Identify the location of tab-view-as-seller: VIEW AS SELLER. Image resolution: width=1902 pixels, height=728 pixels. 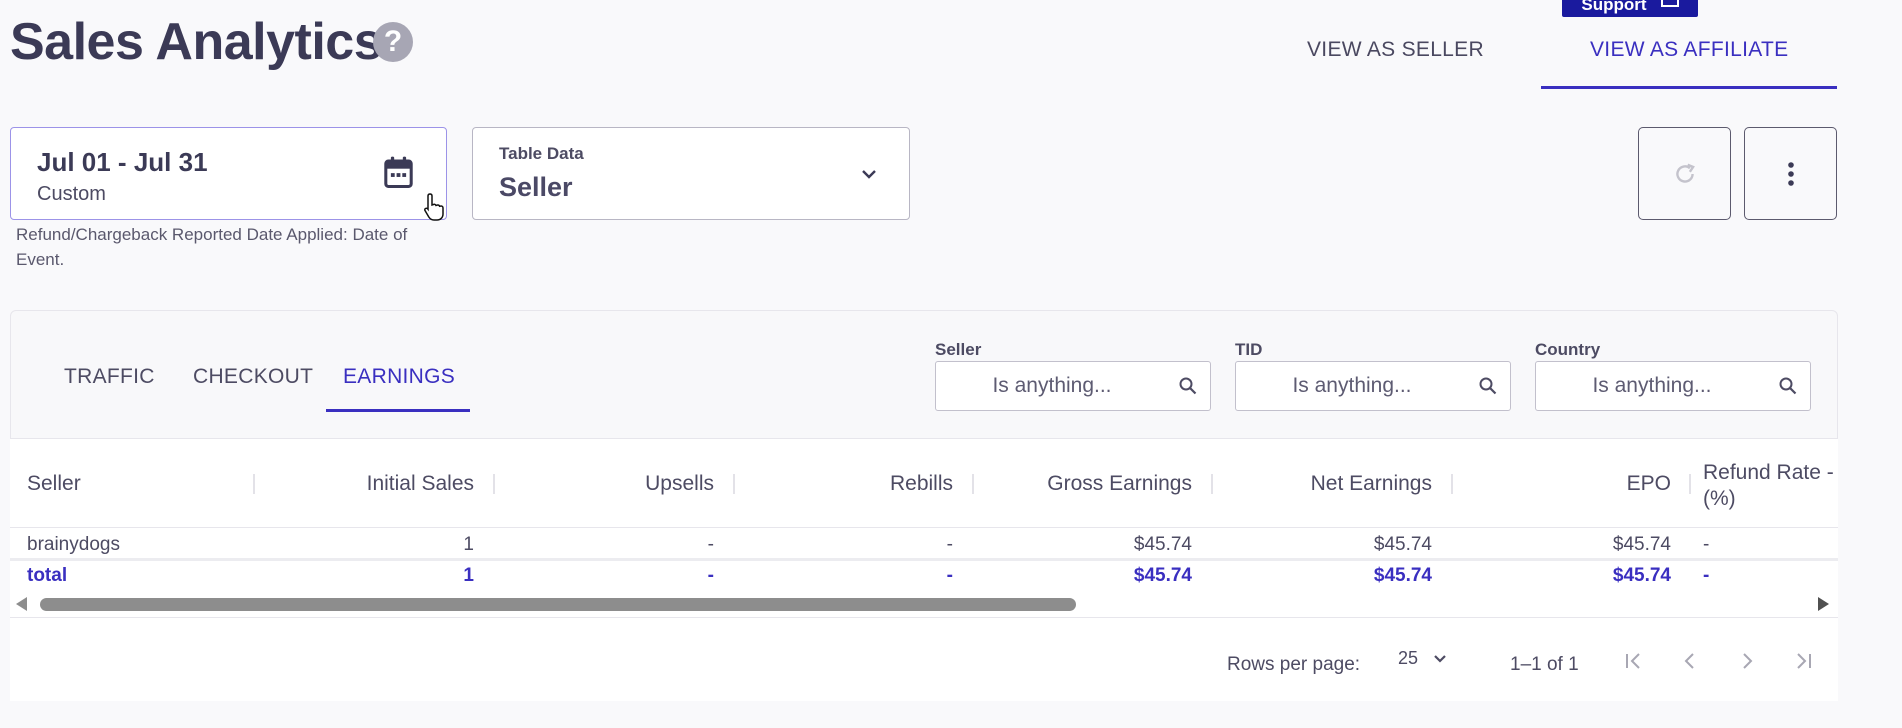
(1395, 50).